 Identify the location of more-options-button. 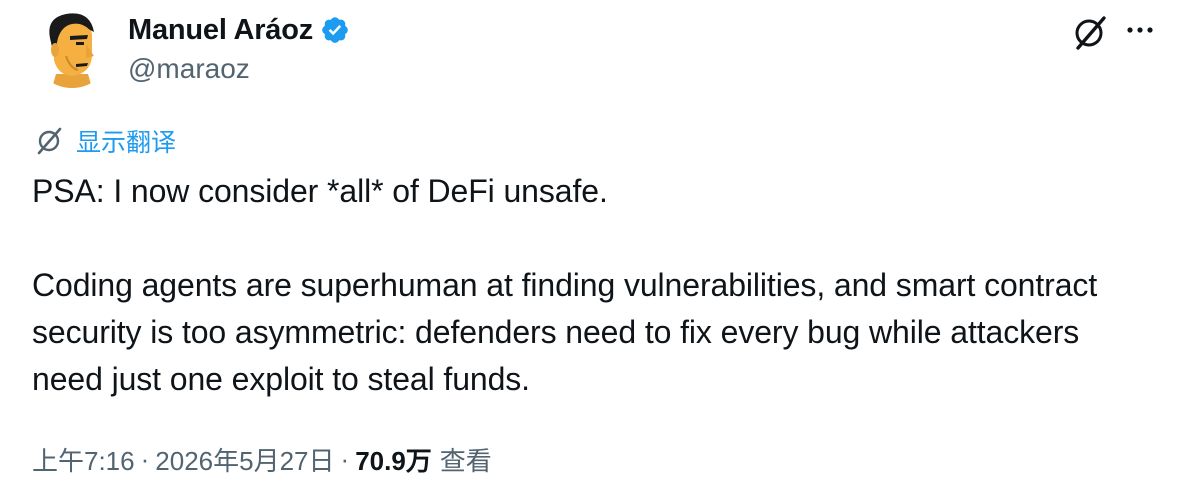
(1140, 30).